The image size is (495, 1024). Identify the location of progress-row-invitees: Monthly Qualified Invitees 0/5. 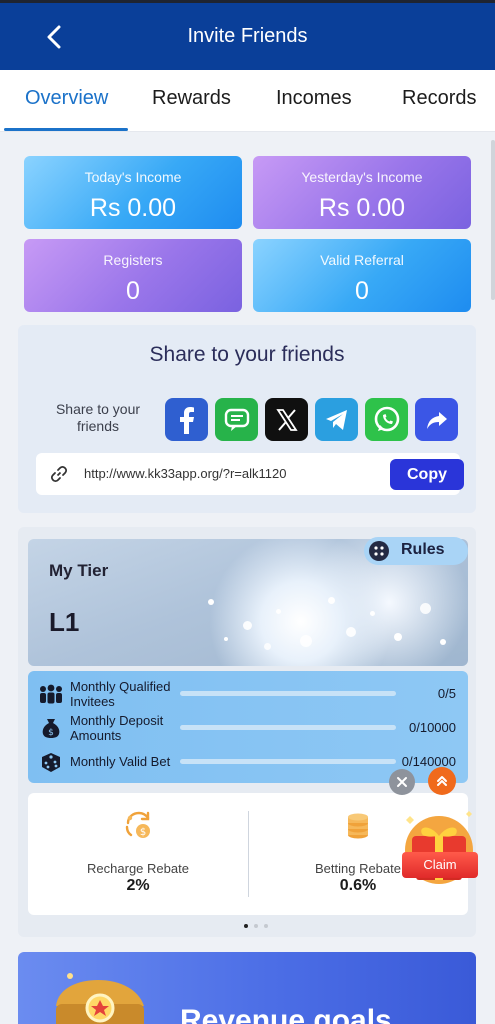
(248, 694).